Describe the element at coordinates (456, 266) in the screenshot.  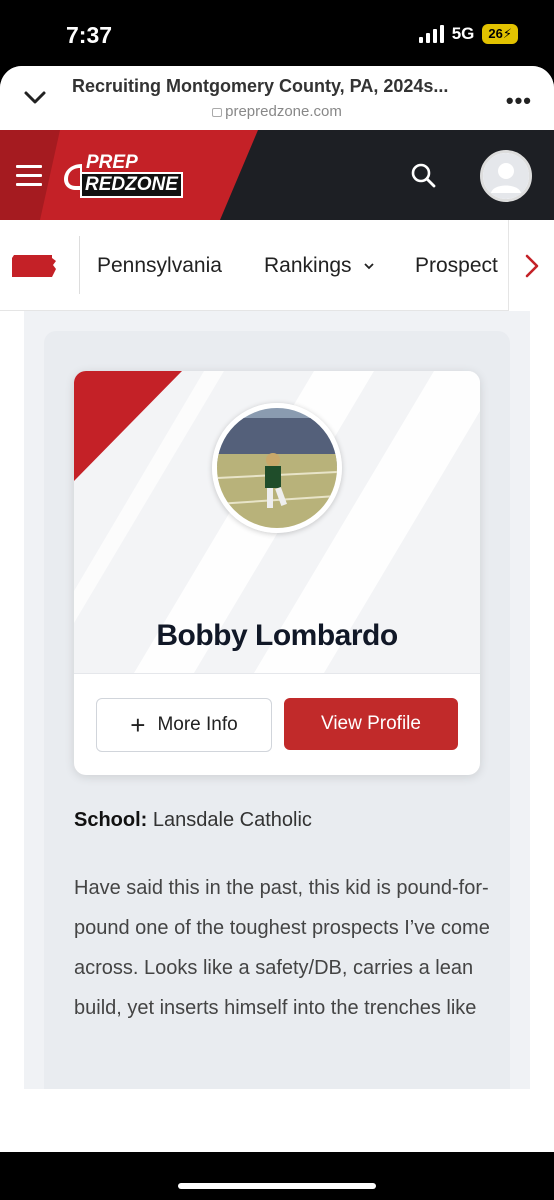
I see `nav-item-prospect: Prospect` at that location.